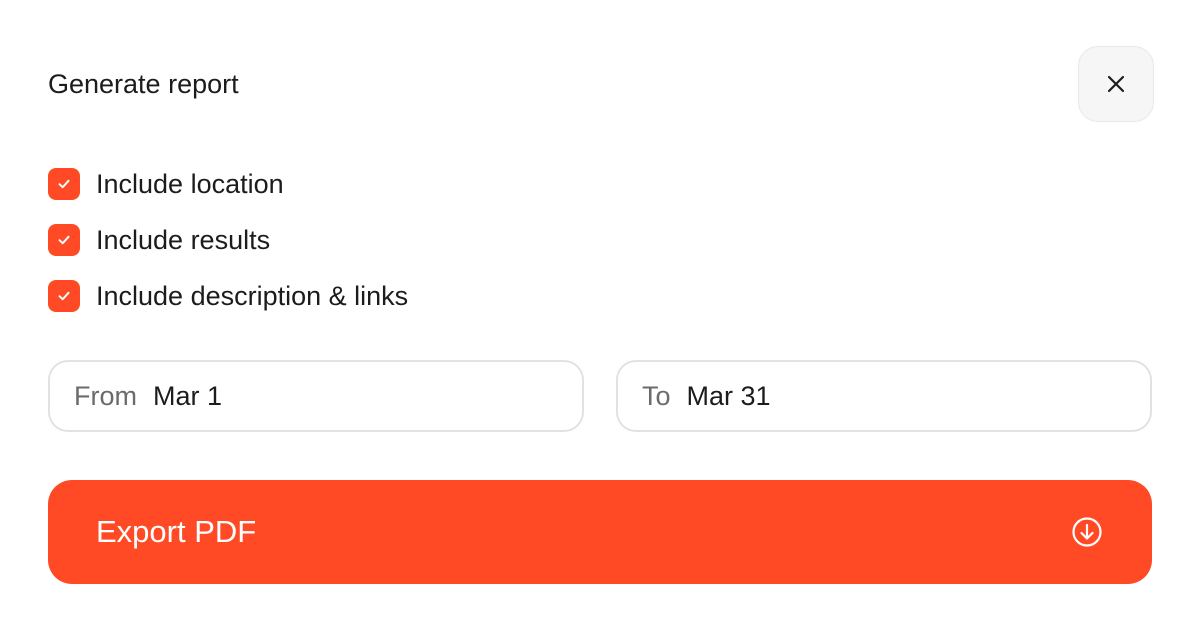  What do you see at coordinates (656, 395) in the screenshot?
I see `date-to-prefix: To` at bounding box center [656, 395].